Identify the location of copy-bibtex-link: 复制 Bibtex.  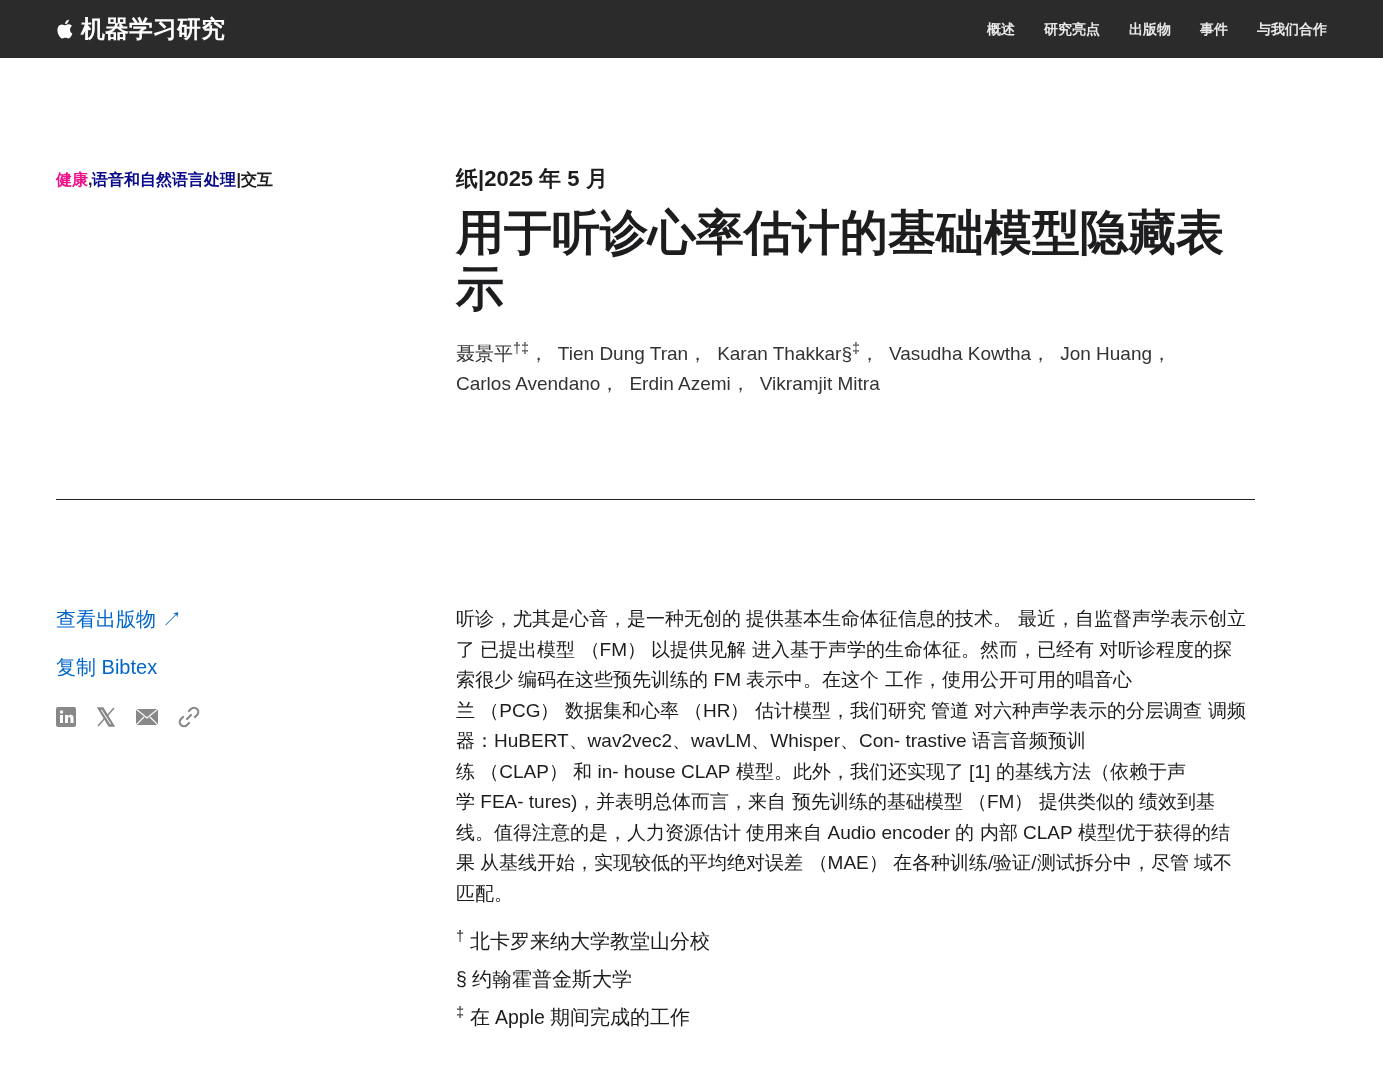
(256, 667).